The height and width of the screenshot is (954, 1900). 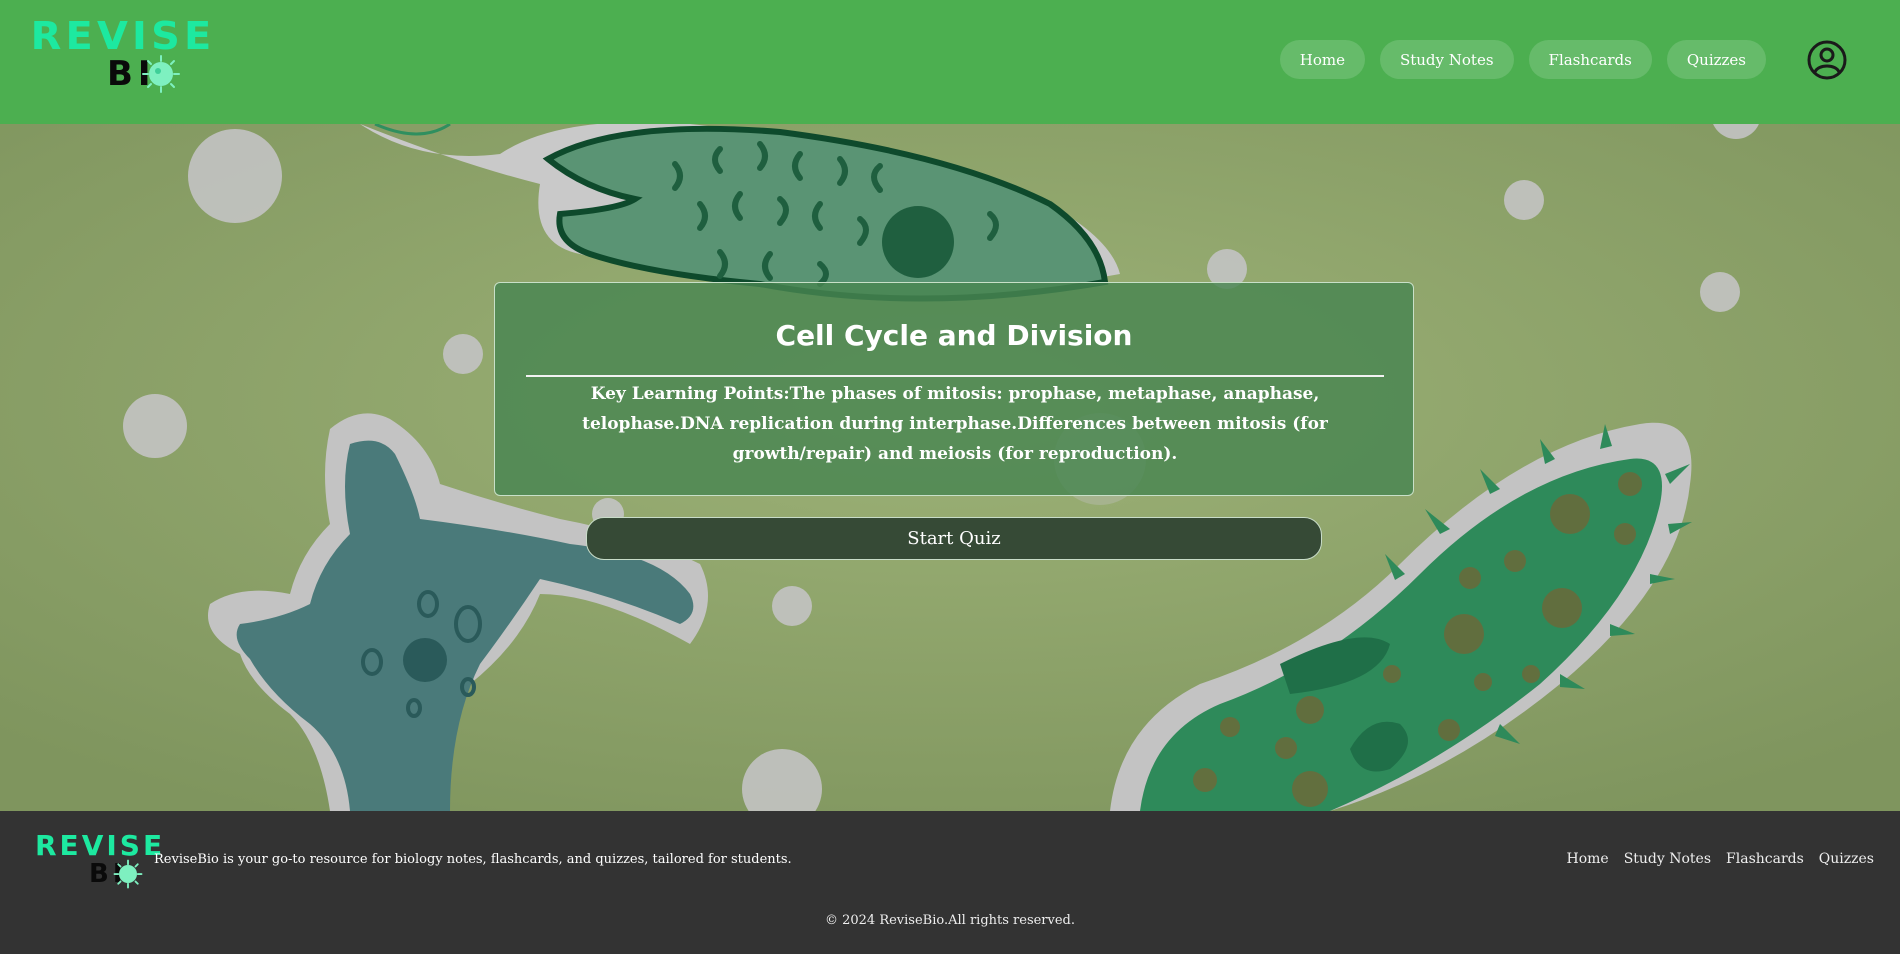 I want to click on copyright-text: © 2024 ReviseBio.All rights reserved., so click(x=950, y=920).